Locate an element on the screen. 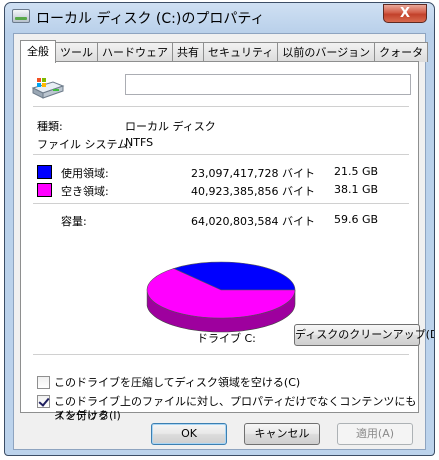 The height and width of the screenshot is (460, 439). compress-drive-checkbox is located at coordinates (43, 382).